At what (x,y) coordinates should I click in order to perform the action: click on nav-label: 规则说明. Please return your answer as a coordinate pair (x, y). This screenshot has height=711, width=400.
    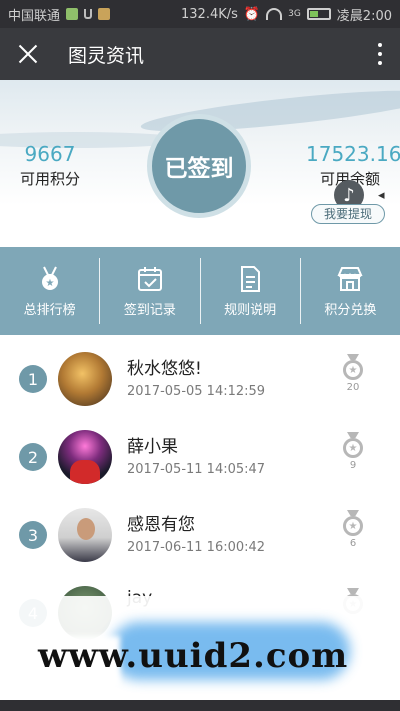
    Looking at the image, I should click on (250, 310).